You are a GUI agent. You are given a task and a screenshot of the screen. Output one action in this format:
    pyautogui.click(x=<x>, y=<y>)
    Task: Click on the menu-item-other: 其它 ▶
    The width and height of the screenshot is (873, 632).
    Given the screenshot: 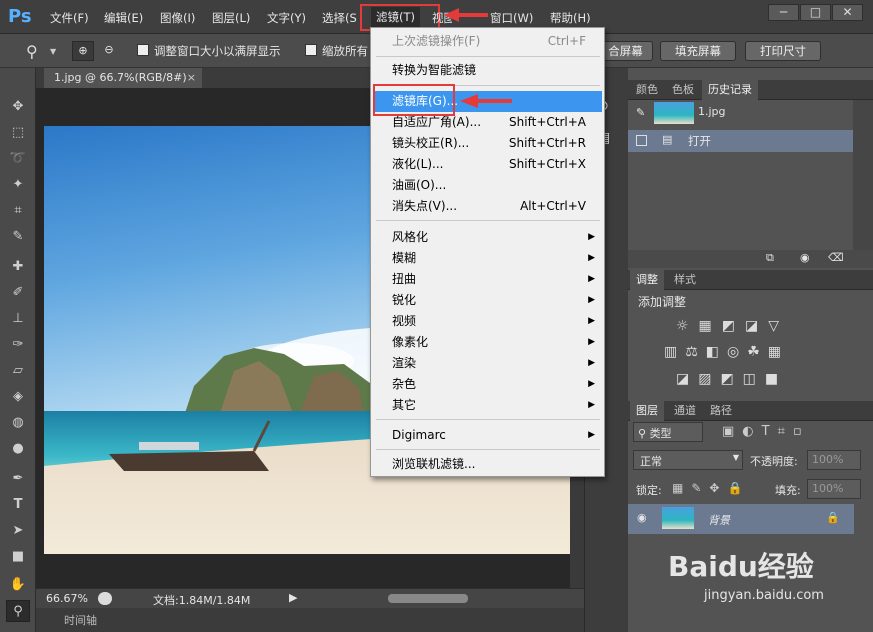 What is the action you would take?
    pyautogui.click(x=487, y=405)
    